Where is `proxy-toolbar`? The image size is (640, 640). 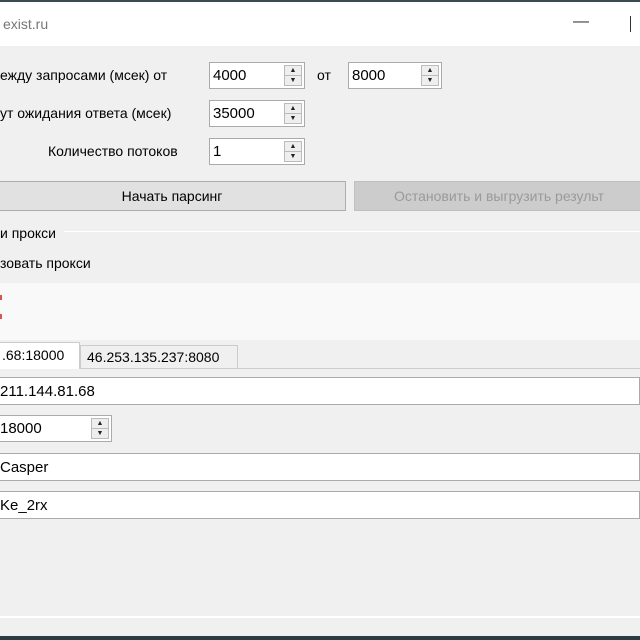
proxy-toolbar is located at coordinates (320, 311).